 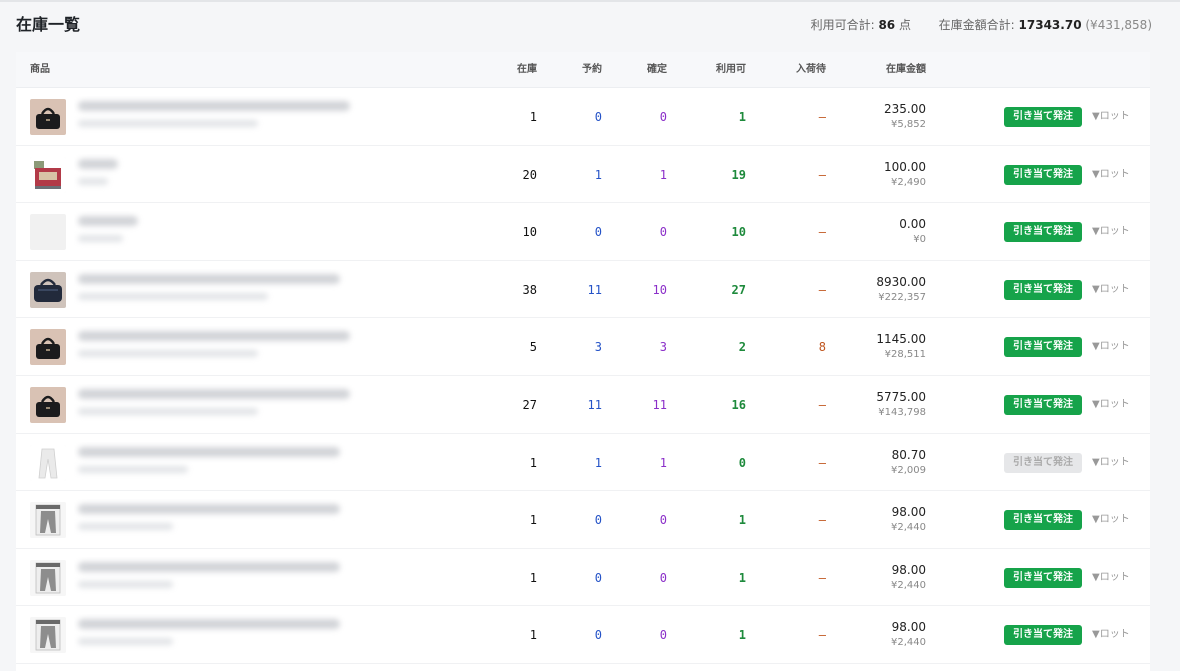 I want to click on column-amount: 在庫金額, so click(x=906, y=69).